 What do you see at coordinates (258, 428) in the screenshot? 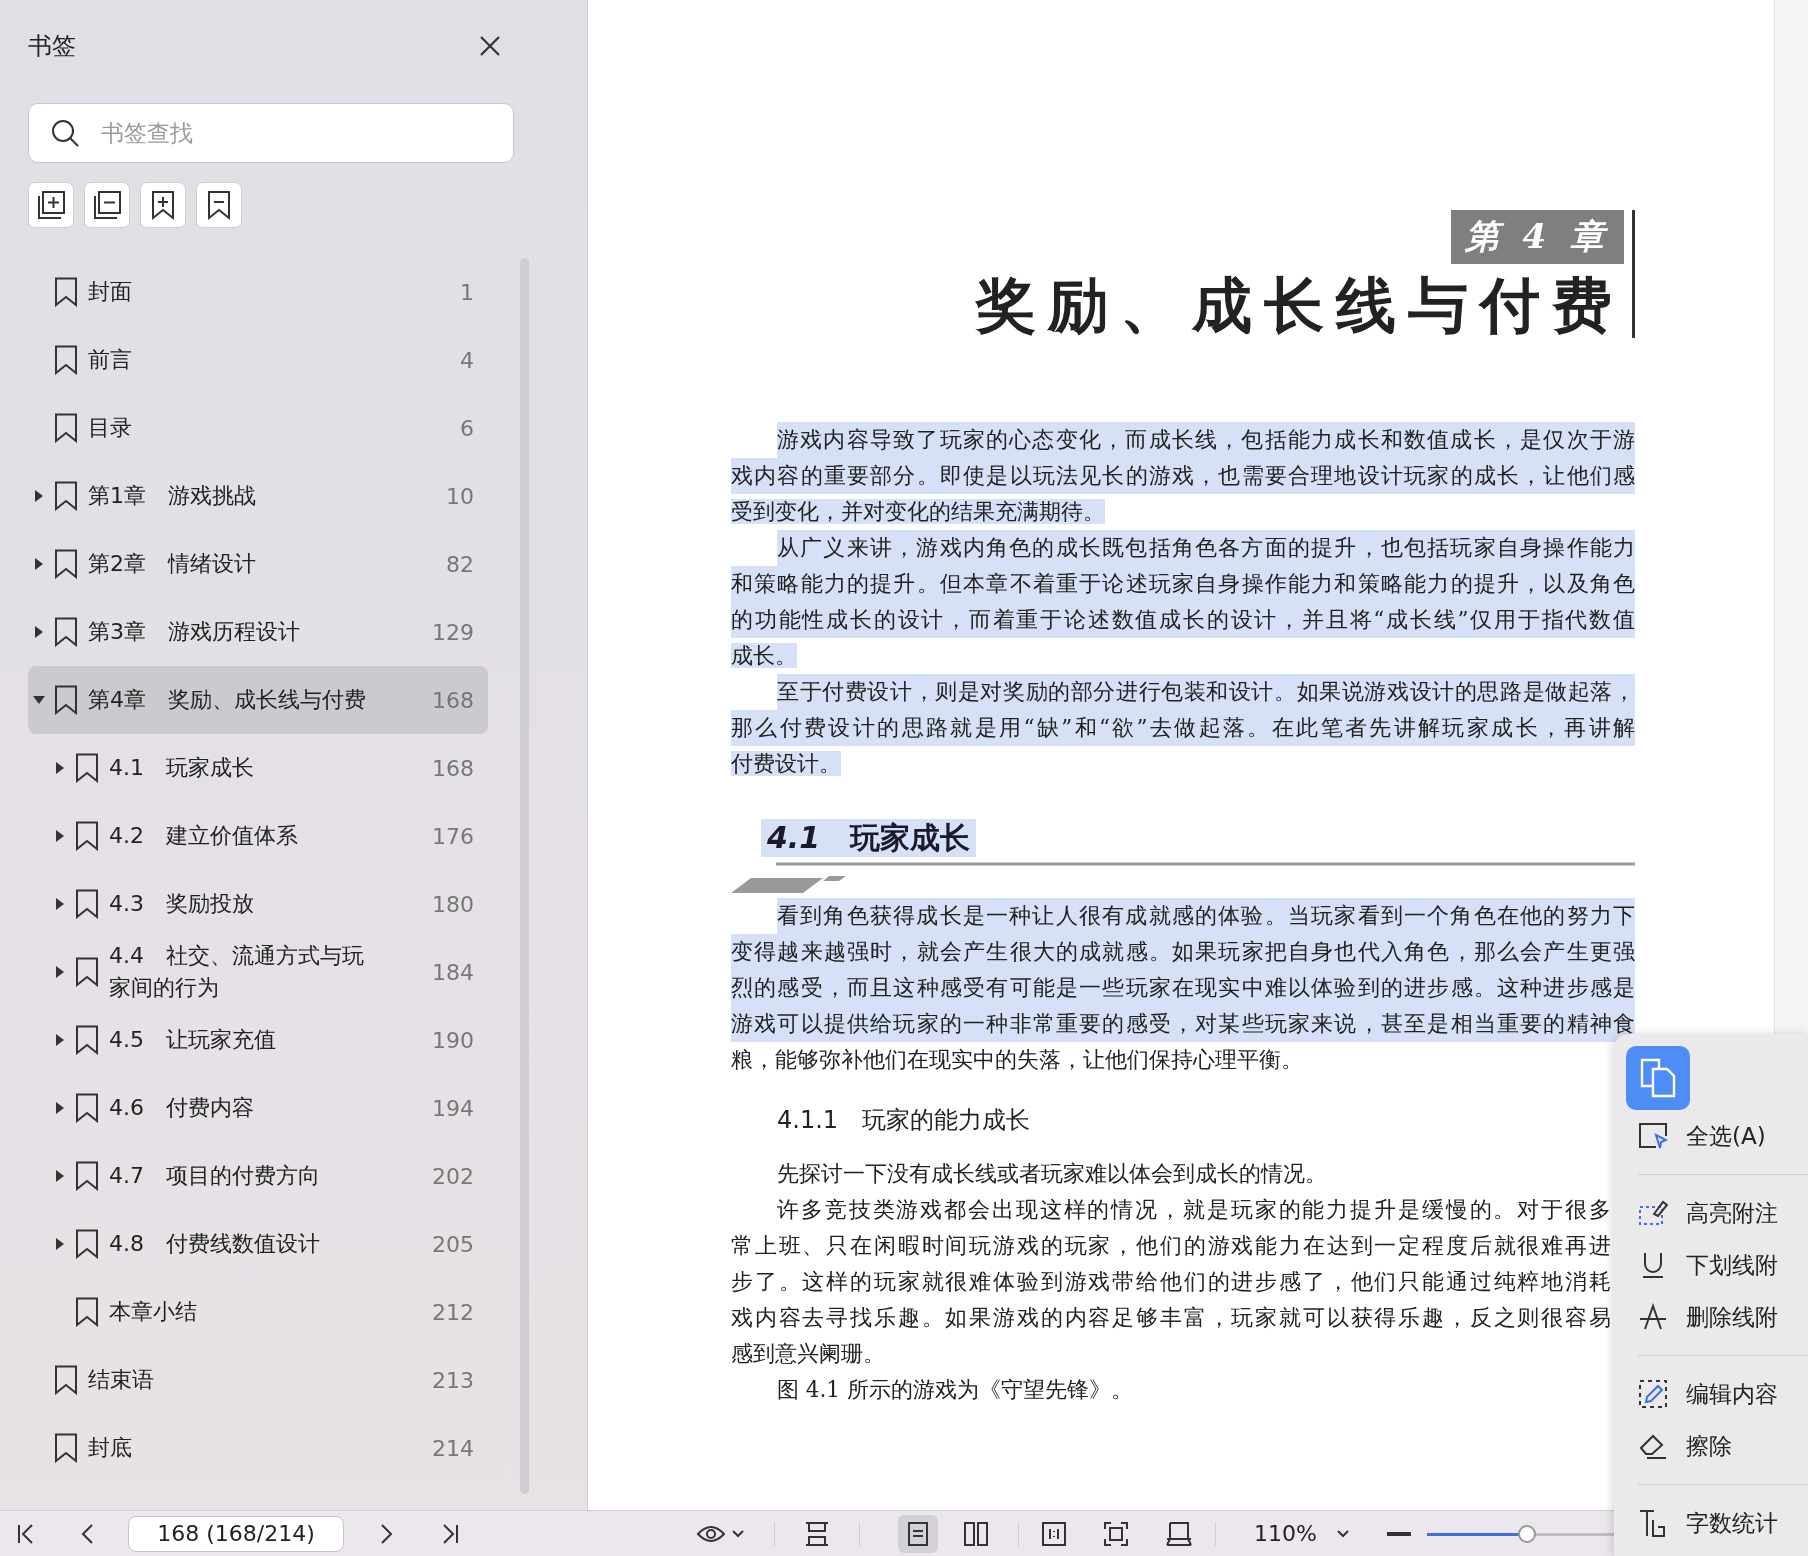
I see `bookmark-item: 目录 6` at bounding box center [258, 428].